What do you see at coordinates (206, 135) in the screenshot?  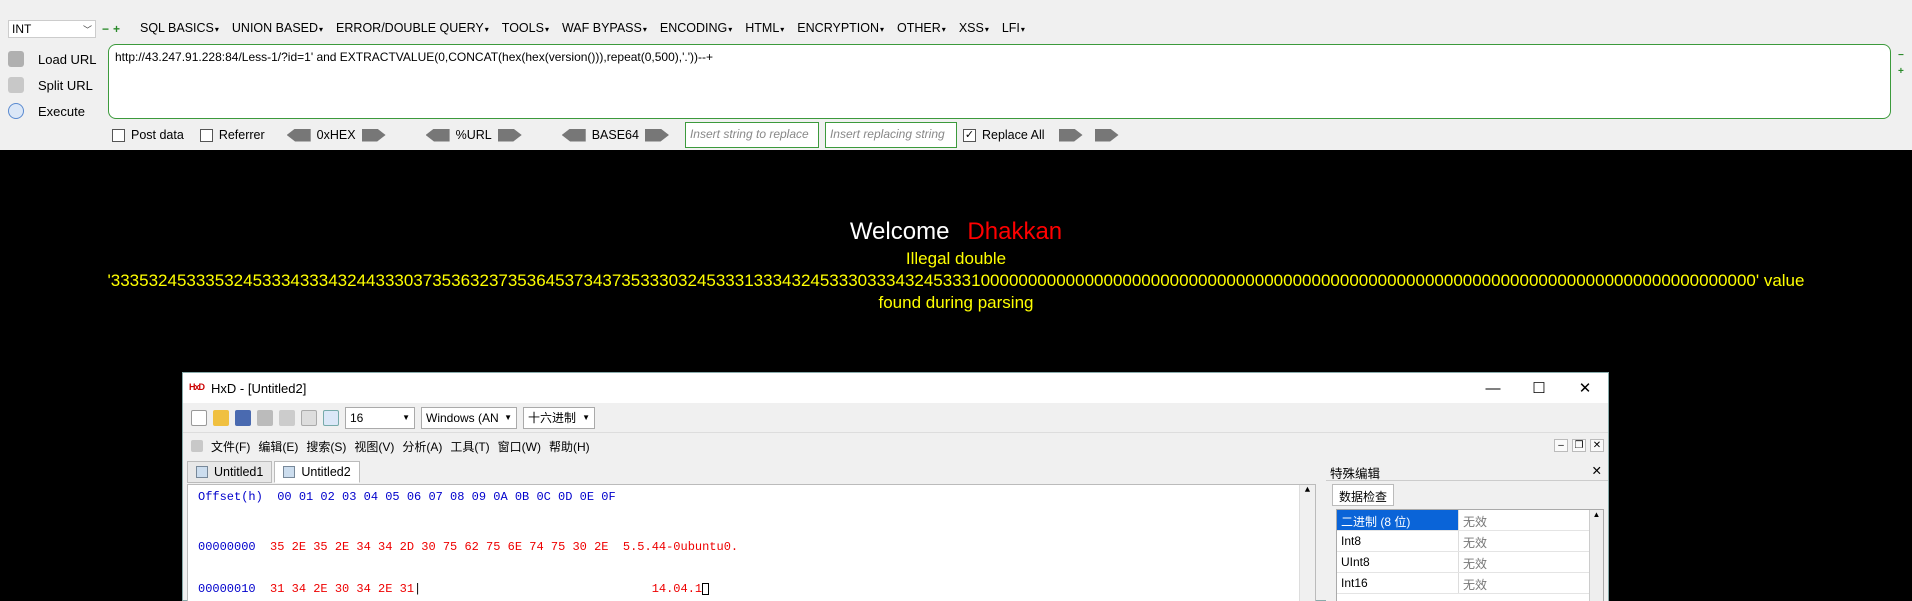 I see `referrer-checkbox` at bounding box center [206, 135].